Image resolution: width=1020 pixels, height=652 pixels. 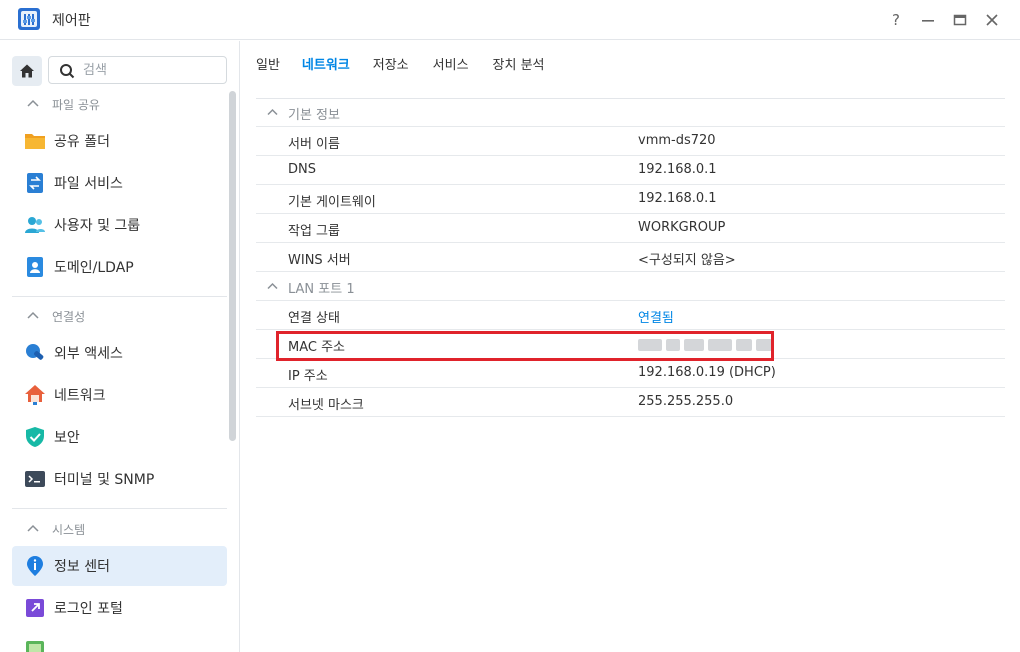 I want to click on search-box, so click(x=137, y=70).